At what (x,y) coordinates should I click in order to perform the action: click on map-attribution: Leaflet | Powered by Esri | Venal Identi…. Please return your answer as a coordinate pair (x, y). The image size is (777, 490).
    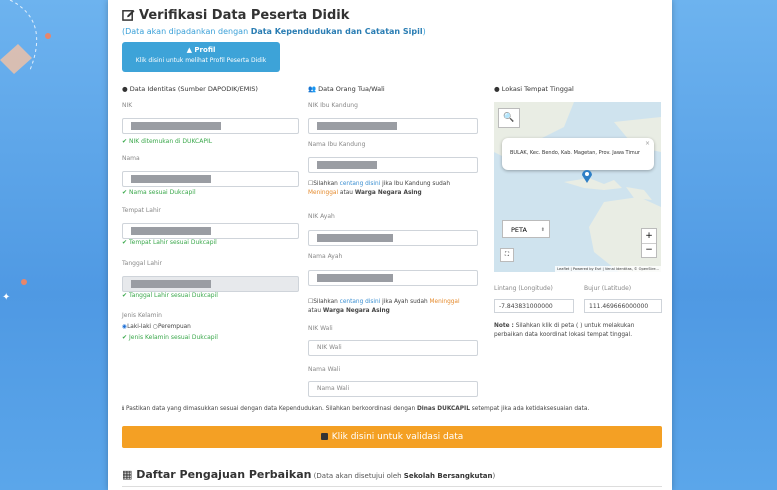
    Looking at the image, I should click on (608, 269).